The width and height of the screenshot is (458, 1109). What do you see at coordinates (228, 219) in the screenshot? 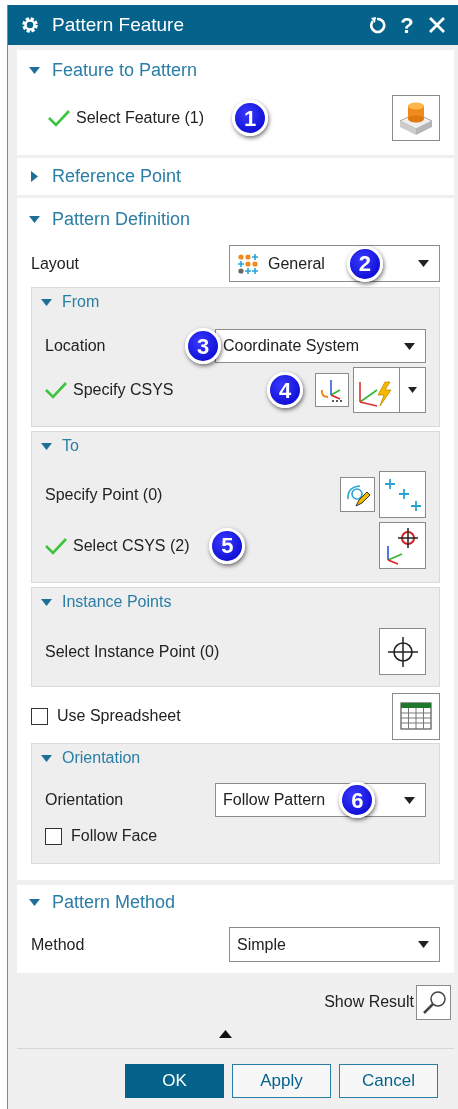
I see `section-header: Pattern Definition` at bounding box center [228, 219].